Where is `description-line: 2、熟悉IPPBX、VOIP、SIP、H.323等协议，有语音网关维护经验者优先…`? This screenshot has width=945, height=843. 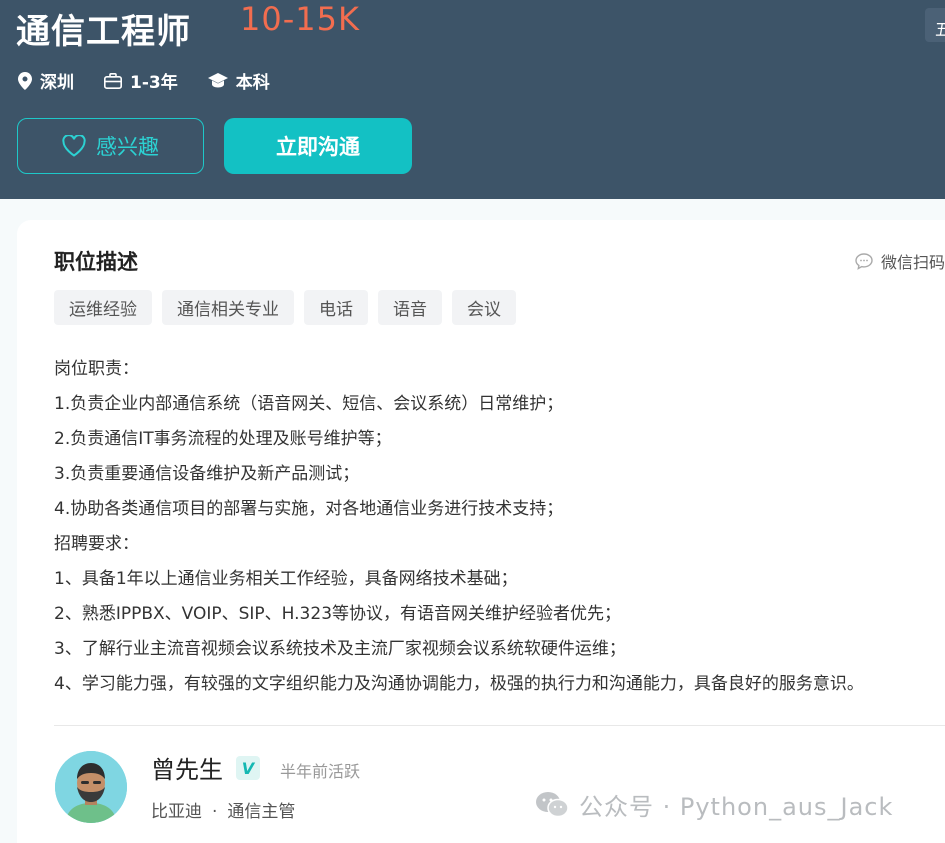
description-line: 2、熟悉IPPBX、VOIP、SIP、H.323等协议，有语音网关维护经验者优先… is located at coordinates (338, 614).